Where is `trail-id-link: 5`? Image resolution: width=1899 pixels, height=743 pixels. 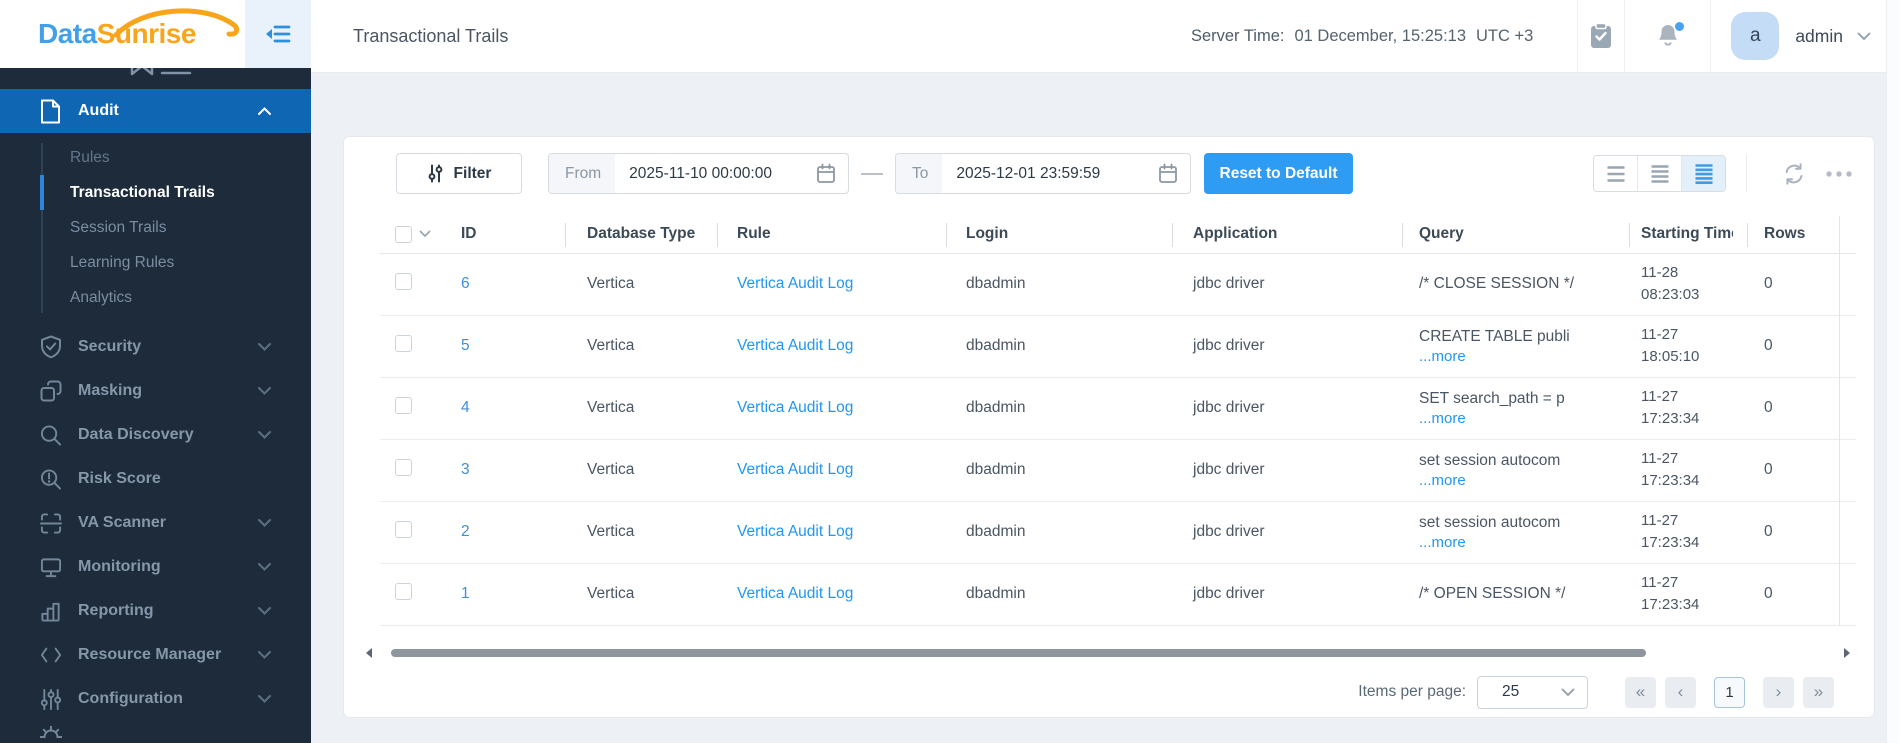
trail-id-link: 5 is located at coordinates (465, 345).